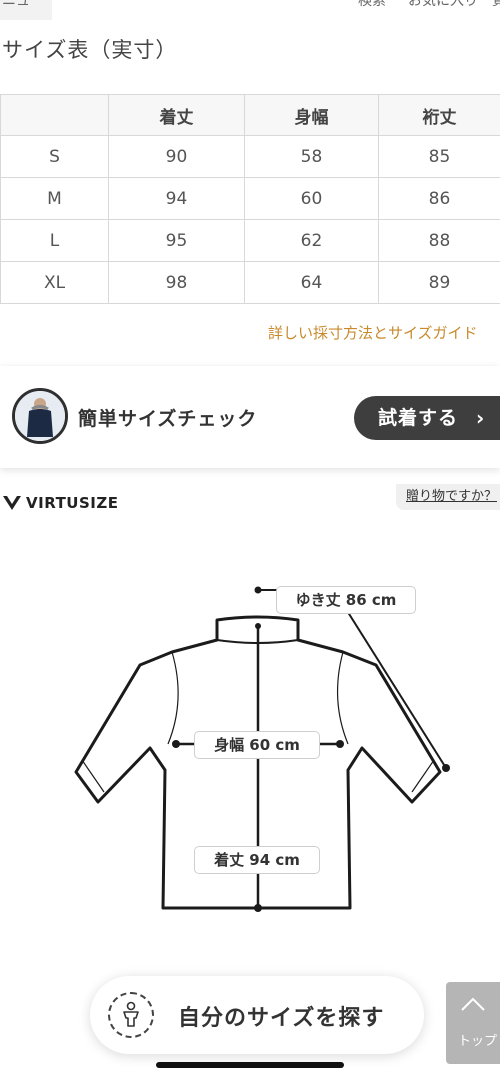 The height and width of the screenshot is (1080, 500). I want to click on home-indicator, so click(250, 1065).